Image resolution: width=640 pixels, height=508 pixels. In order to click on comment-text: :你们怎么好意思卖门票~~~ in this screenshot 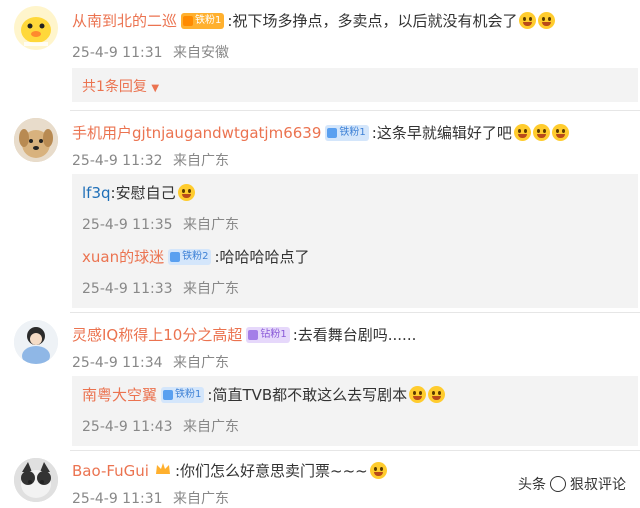, I will do `click(271, 471)`.